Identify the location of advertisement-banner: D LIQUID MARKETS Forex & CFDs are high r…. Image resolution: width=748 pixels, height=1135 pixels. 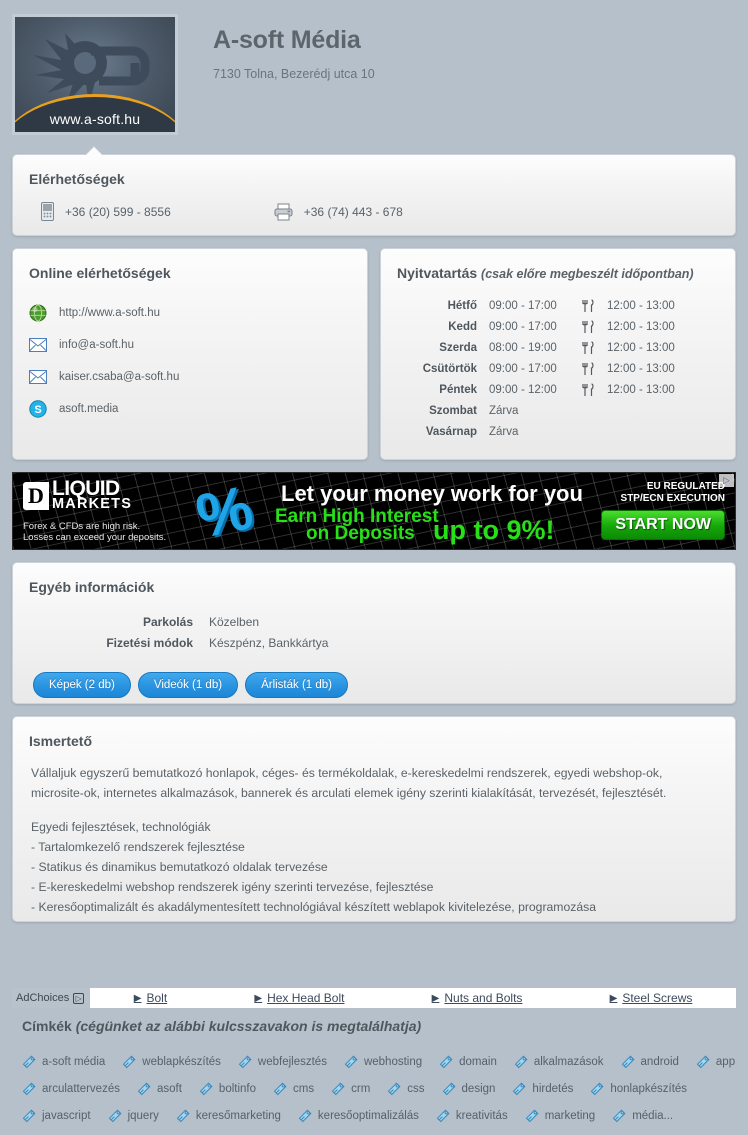
(374, 511).